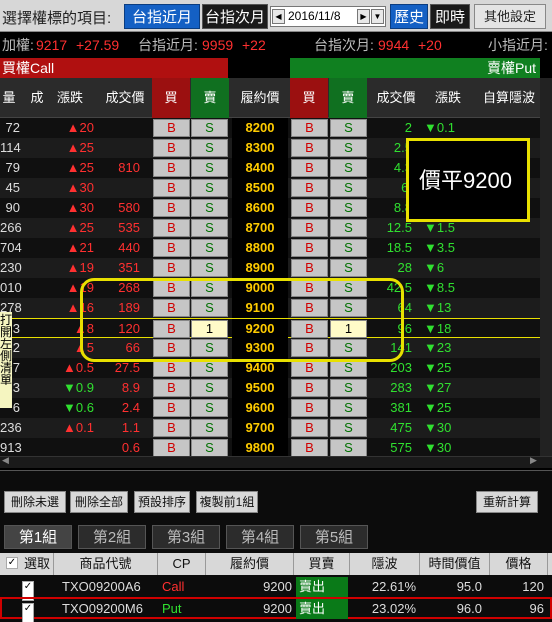 The image size is (552, 622). What do you see at coordinates (322, 564) in the screenshot?
I see `pcol-side: 買賣` at bounding box center [322, 564].